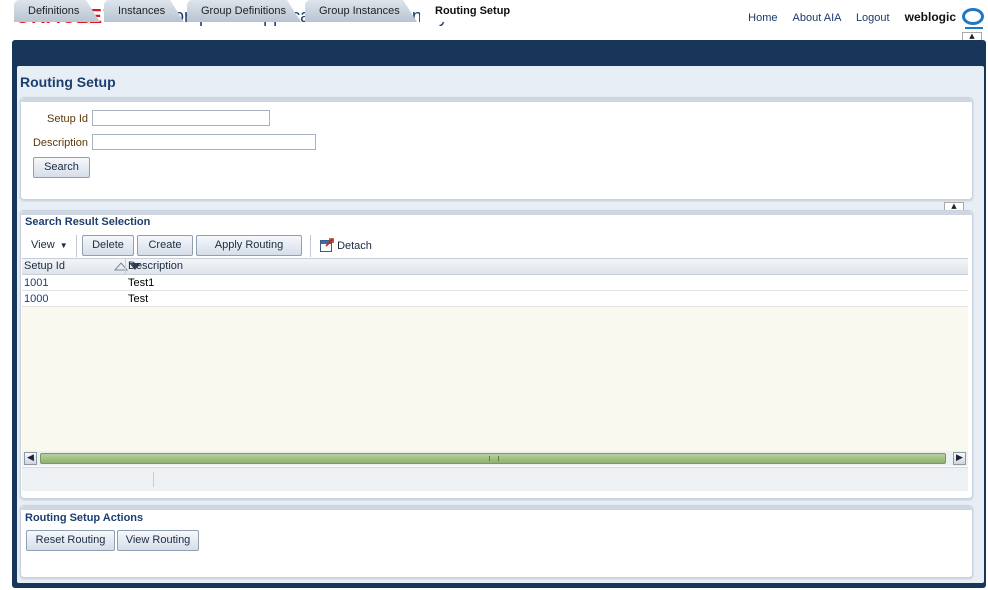 This screenshot has width=988, height=590. I want to click on tab-group-instances: Group Instances, so click(361, 11).